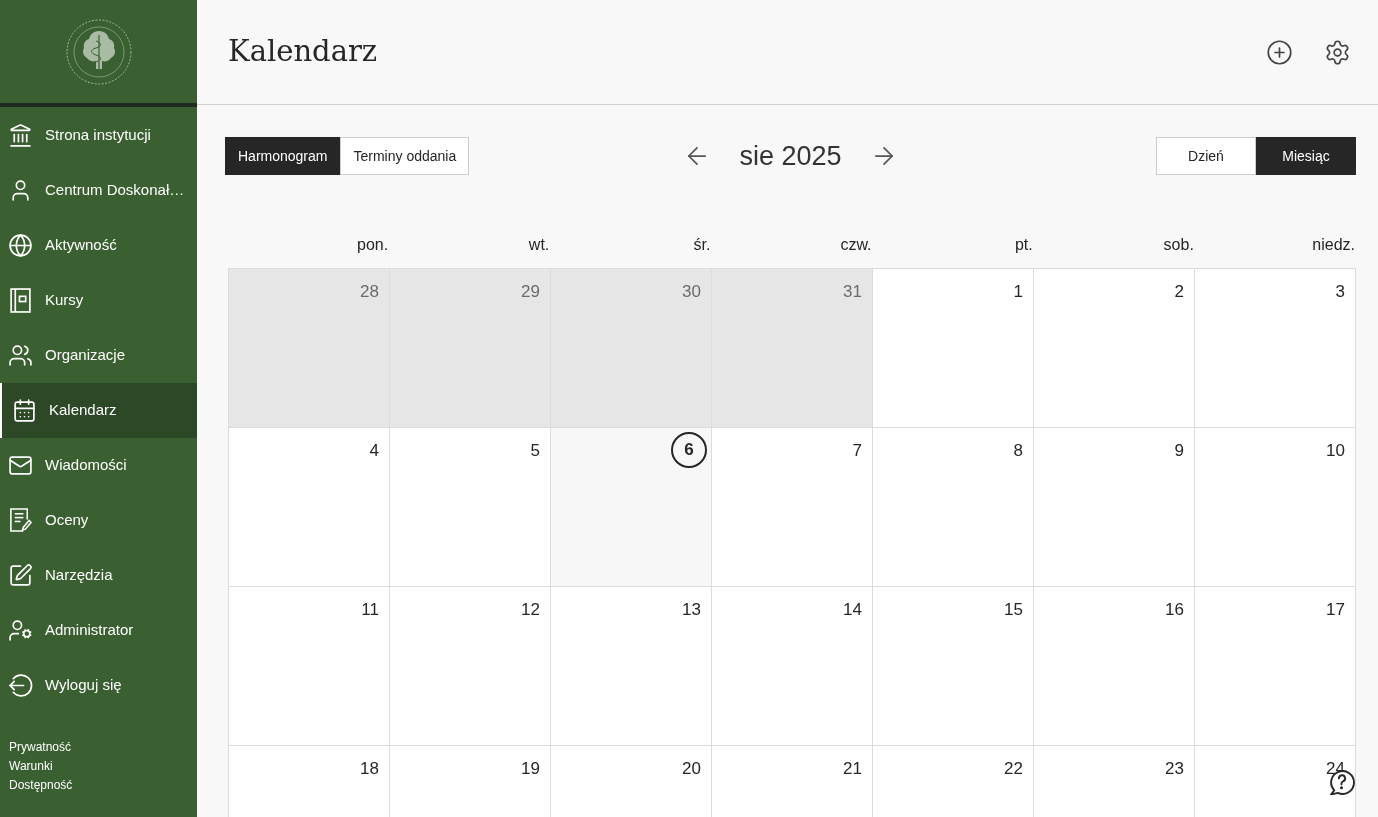 This screenshot has width=1378, height=817. What do you see at coordinates (98, 355) in the screenshot?
I see `nav-item: Organizacje` at bounding box center [98, 355].